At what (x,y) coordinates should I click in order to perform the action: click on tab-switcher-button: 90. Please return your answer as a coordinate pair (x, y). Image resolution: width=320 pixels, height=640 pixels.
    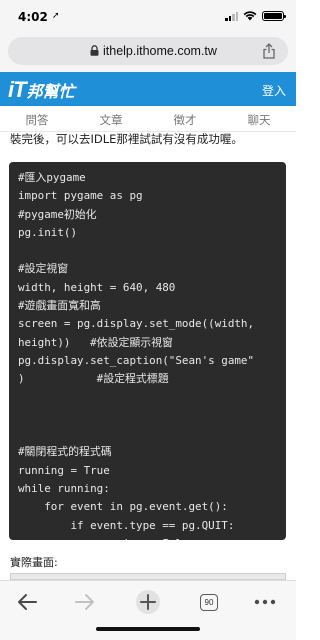
    Looking at the image, I should click on (209, 602).